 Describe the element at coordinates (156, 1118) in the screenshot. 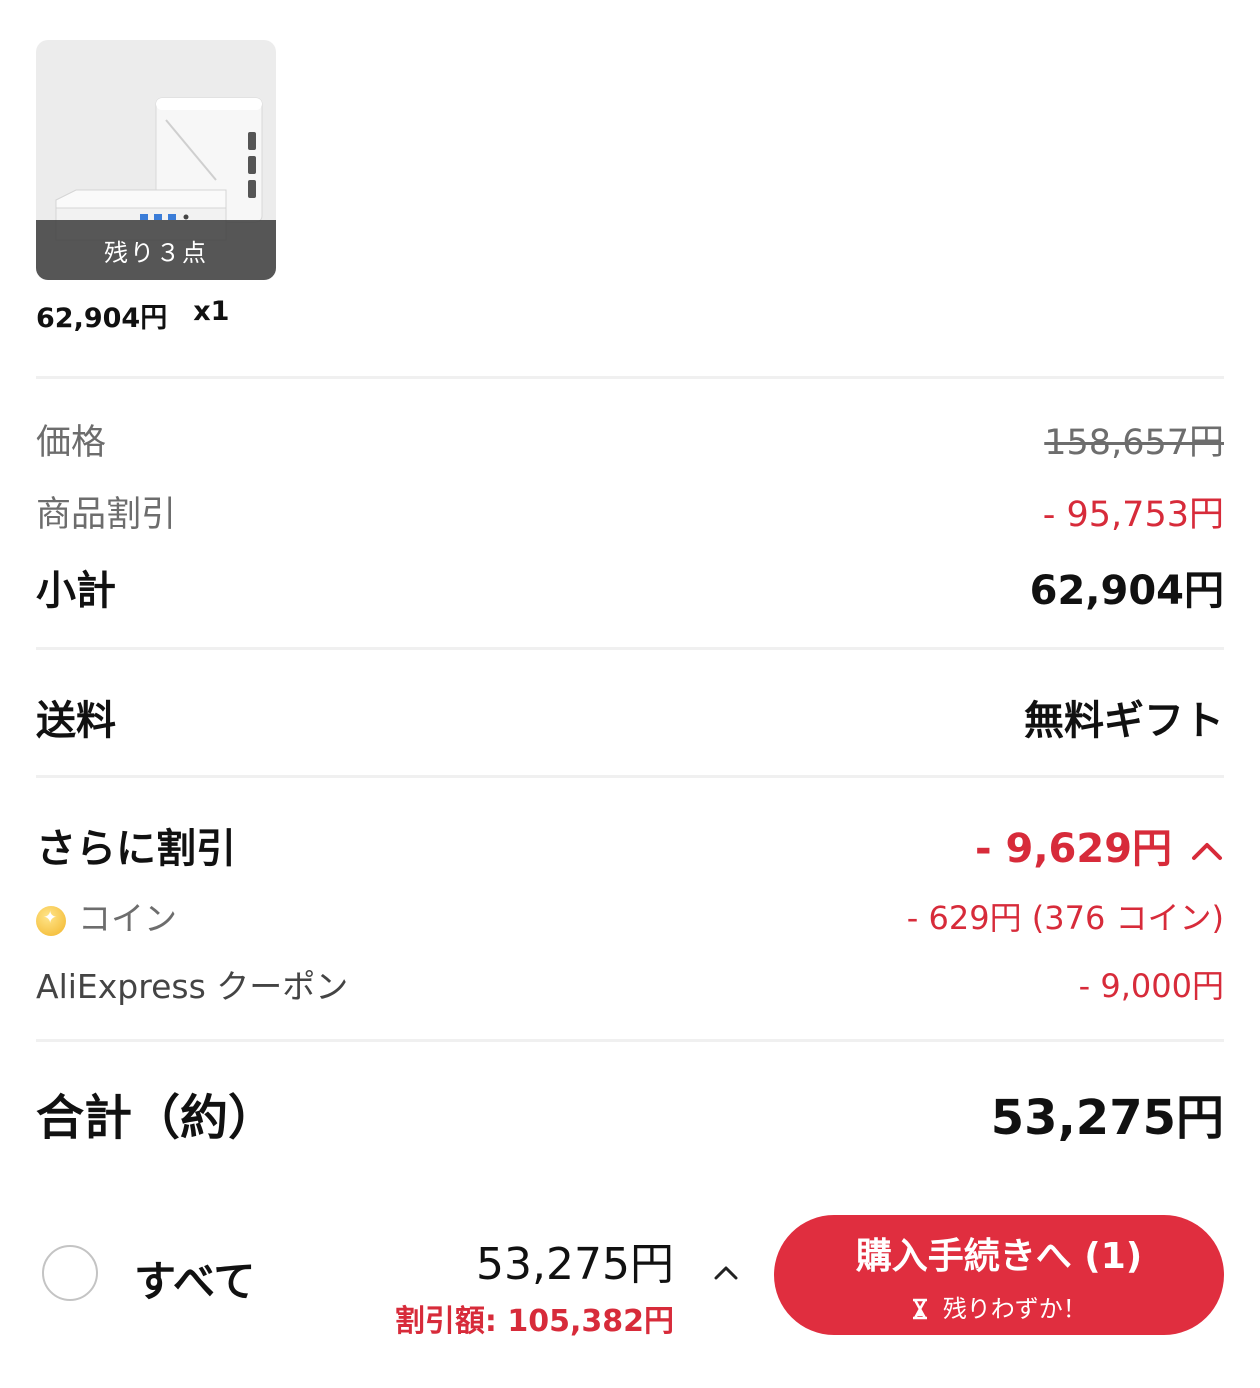

I see `total-label: 合計（約）` at that location.